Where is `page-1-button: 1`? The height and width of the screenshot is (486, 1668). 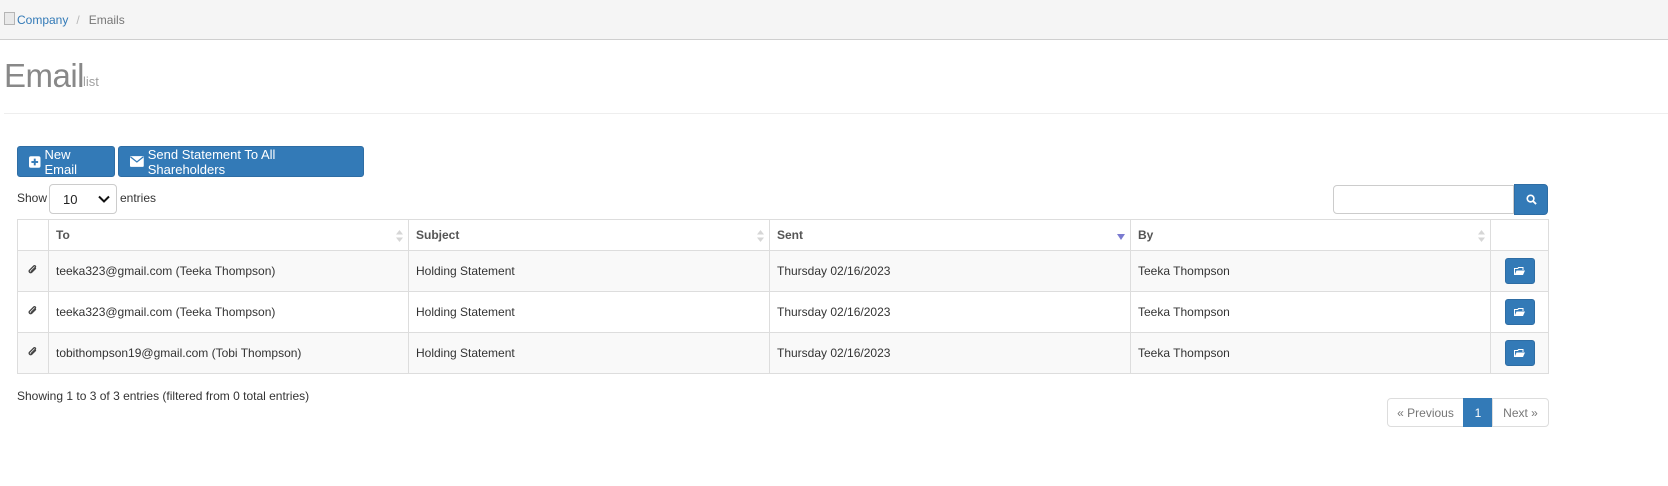
page-1-button: 1 is located at coordinates (1478, 412).